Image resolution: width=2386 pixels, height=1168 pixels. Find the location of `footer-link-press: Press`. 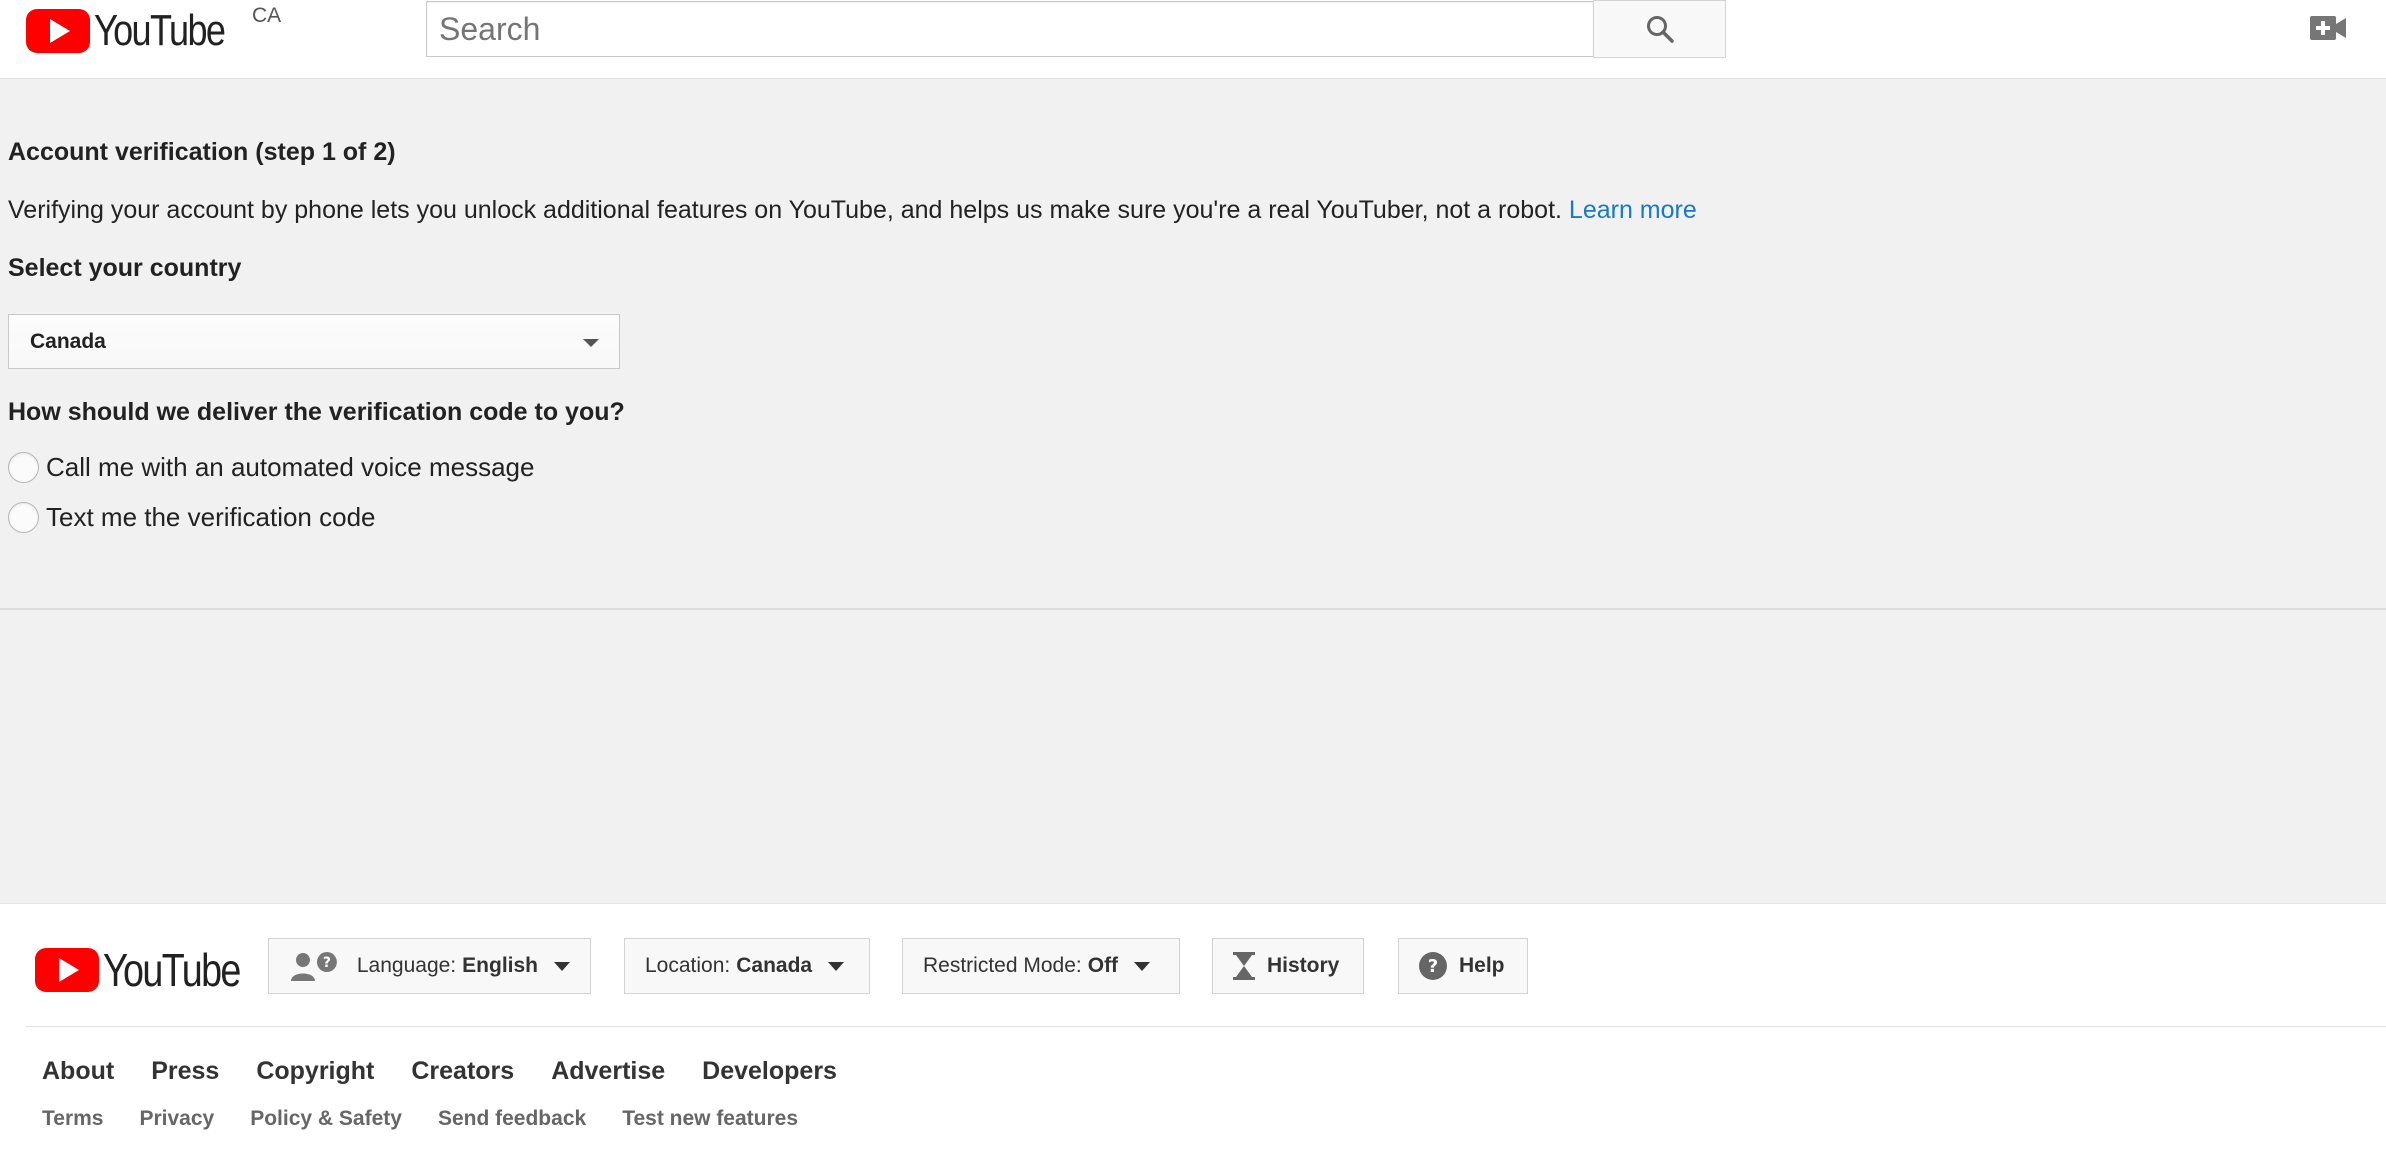

footer-link-press: Press is located at coordinates (185, 1071).